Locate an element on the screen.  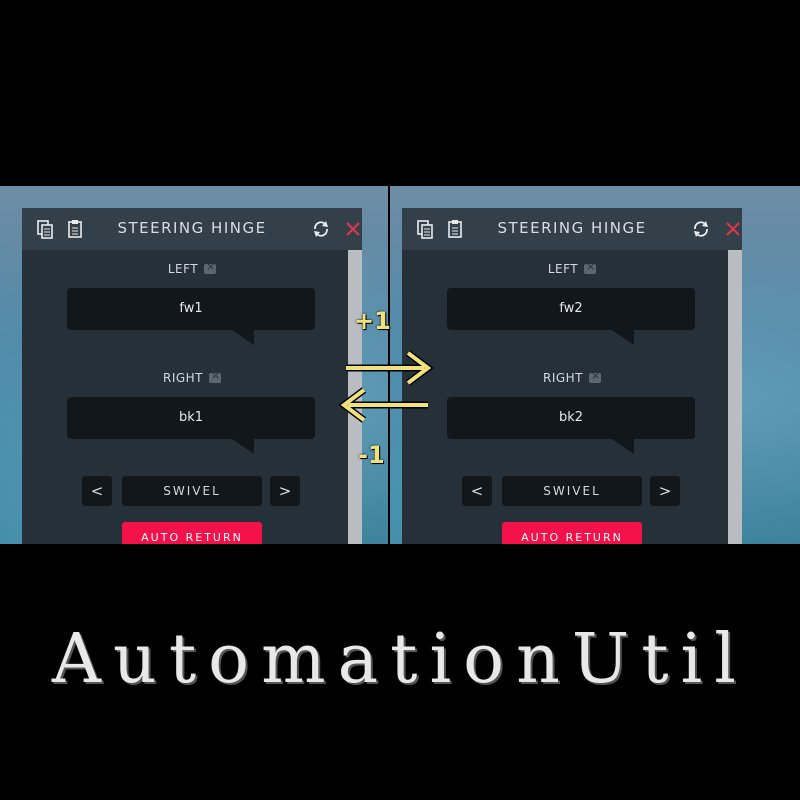
scrollbar is located at coordinates (735, 397).